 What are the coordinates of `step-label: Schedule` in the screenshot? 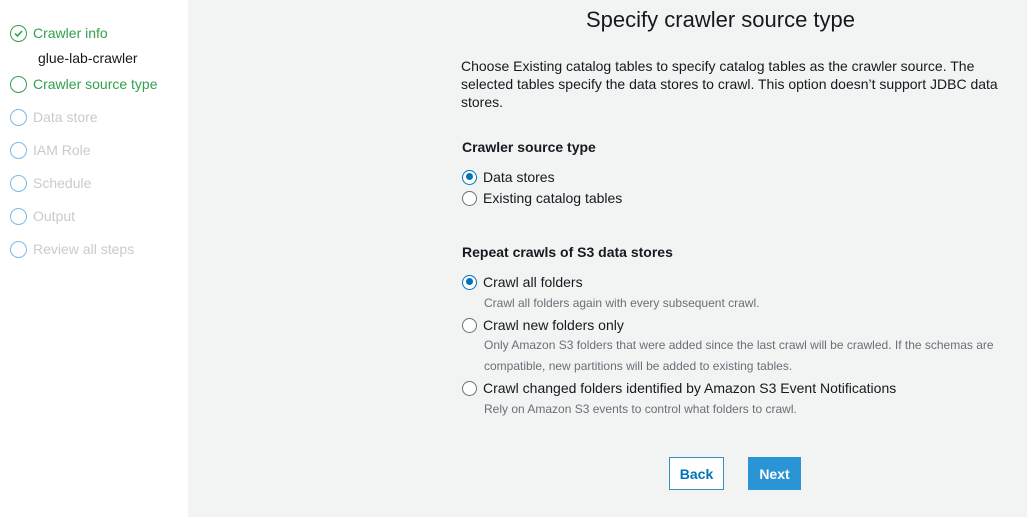 It's located at (62, 183).